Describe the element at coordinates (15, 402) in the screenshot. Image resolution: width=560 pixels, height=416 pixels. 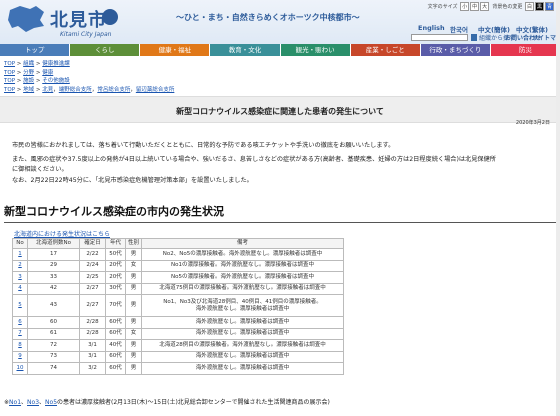
I see `footnote-link-no1: No1` at that location.